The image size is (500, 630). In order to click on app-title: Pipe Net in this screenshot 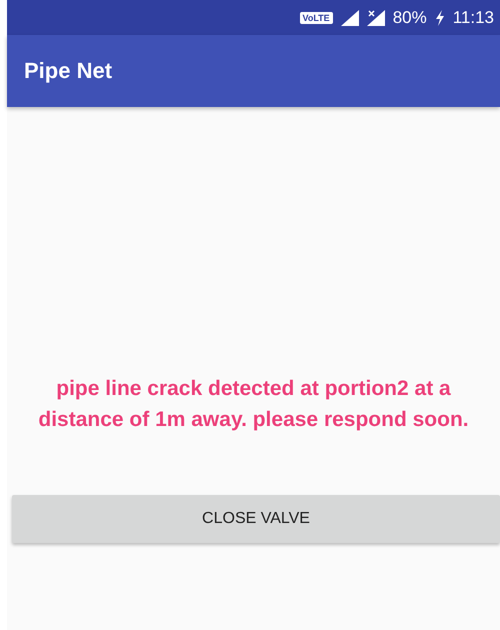, I will do `click(68, 71)`.